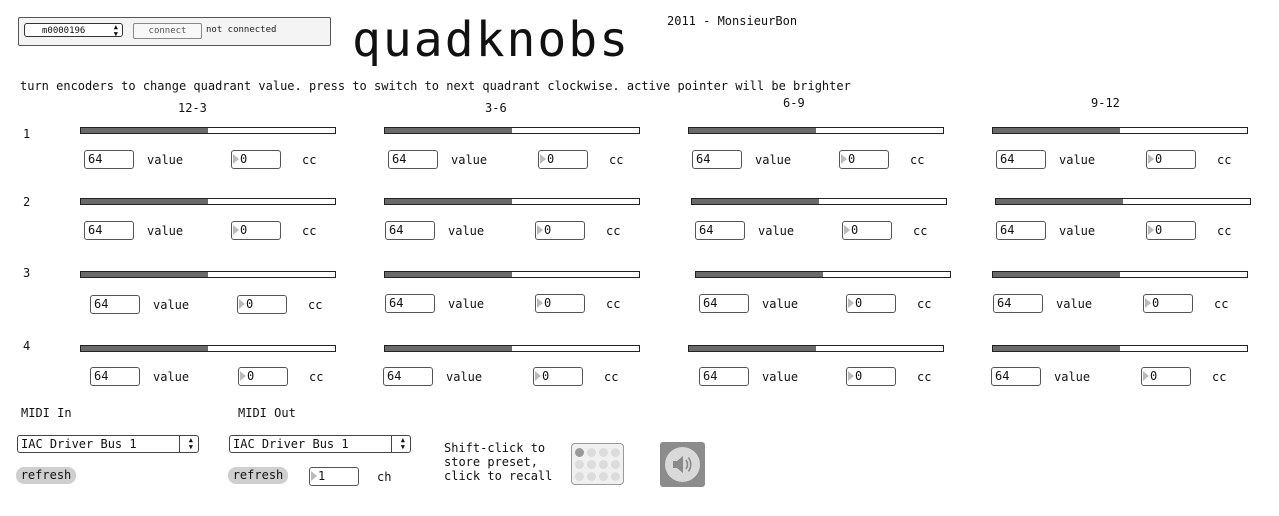 Image resolution: width=1279 pixels, height=516 pixels. I want to click on midi-in-refresh-button: refresh, so click(46, 475).